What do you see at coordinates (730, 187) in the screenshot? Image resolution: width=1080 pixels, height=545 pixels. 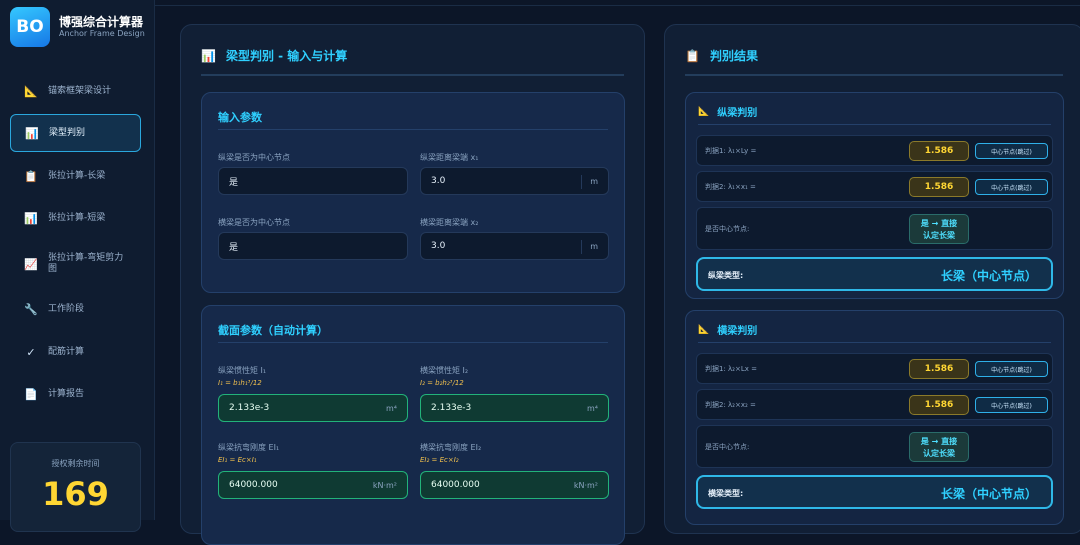 I see `criterion-label: 判据2: λ₁×x₁ =` at bounding box center [730, 187].